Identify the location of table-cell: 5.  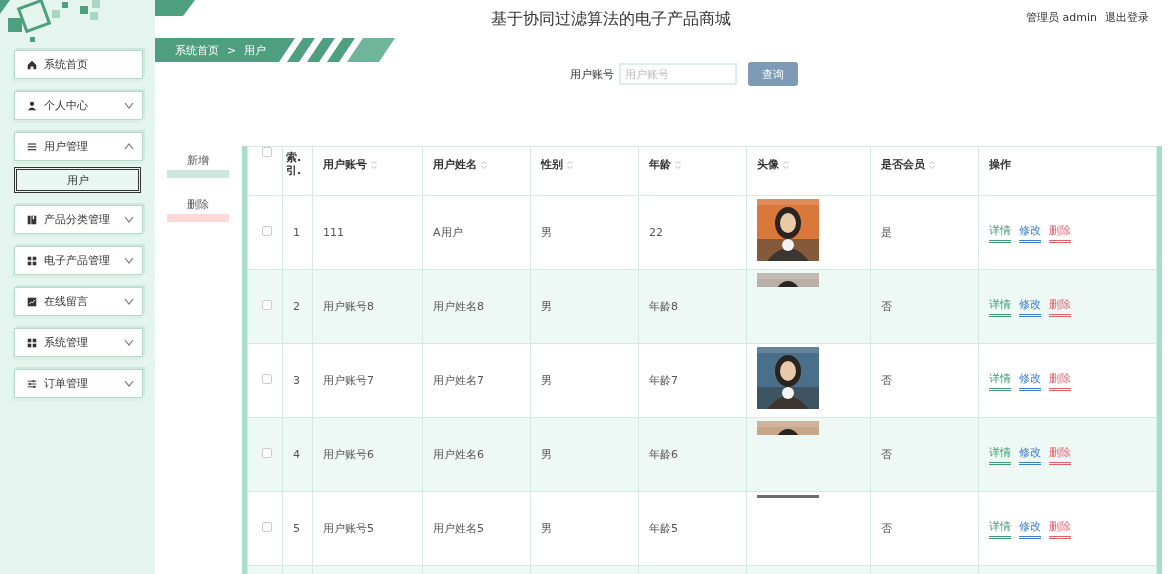
(296, 528).